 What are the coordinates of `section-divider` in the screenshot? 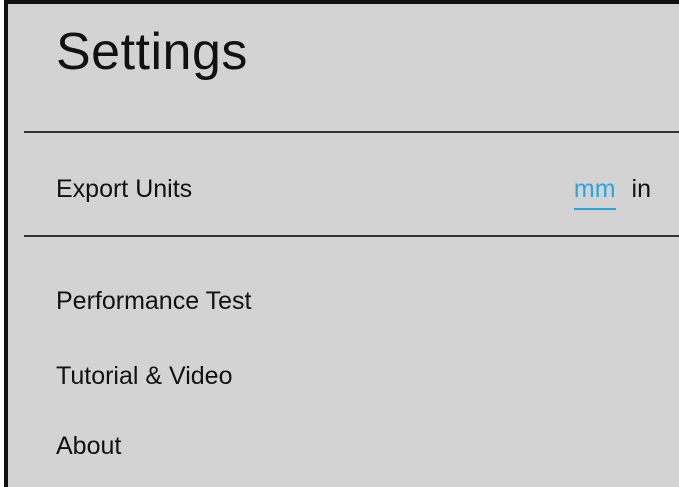 It's located at (351, 236).